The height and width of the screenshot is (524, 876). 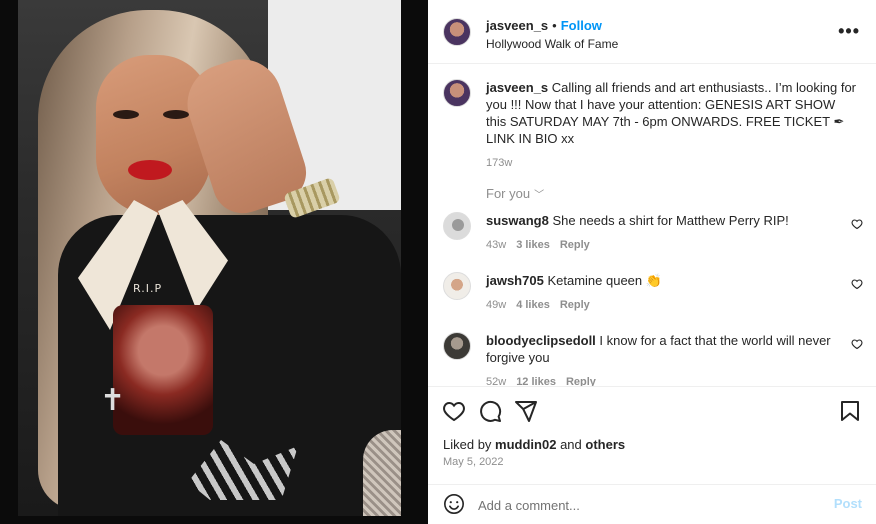 I want to click on bookmark-icon, so click(x=850, y=411).